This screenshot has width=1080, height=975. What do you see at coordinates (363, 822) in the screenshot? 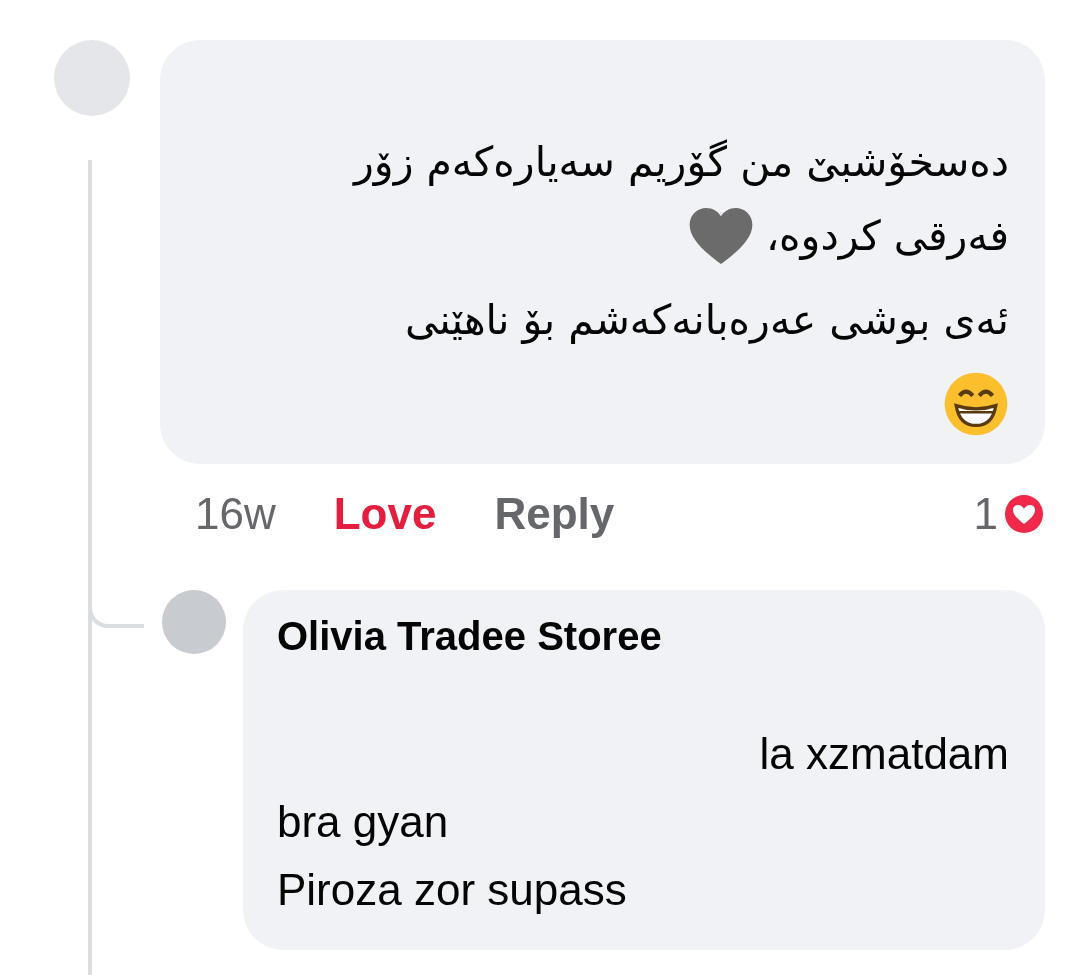
I see `reply-text: bra gyan` at bounding box center [363, 822].